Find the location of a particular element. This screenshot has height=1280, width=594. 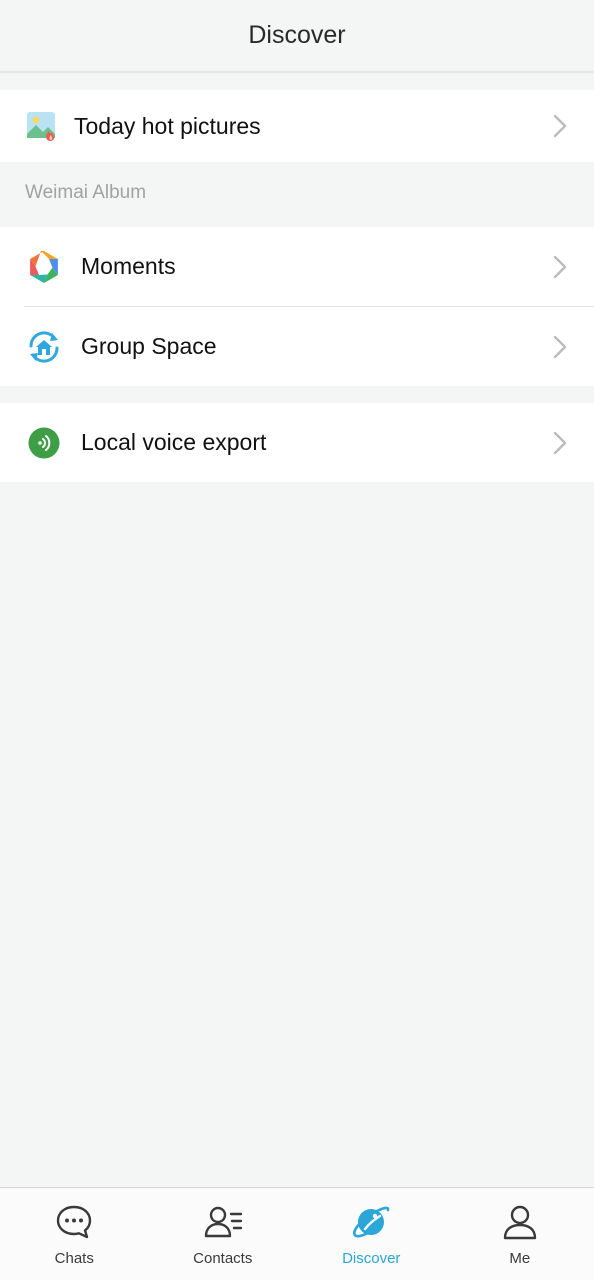

tab-chats: Chats is located at coordinates (74, 1234).